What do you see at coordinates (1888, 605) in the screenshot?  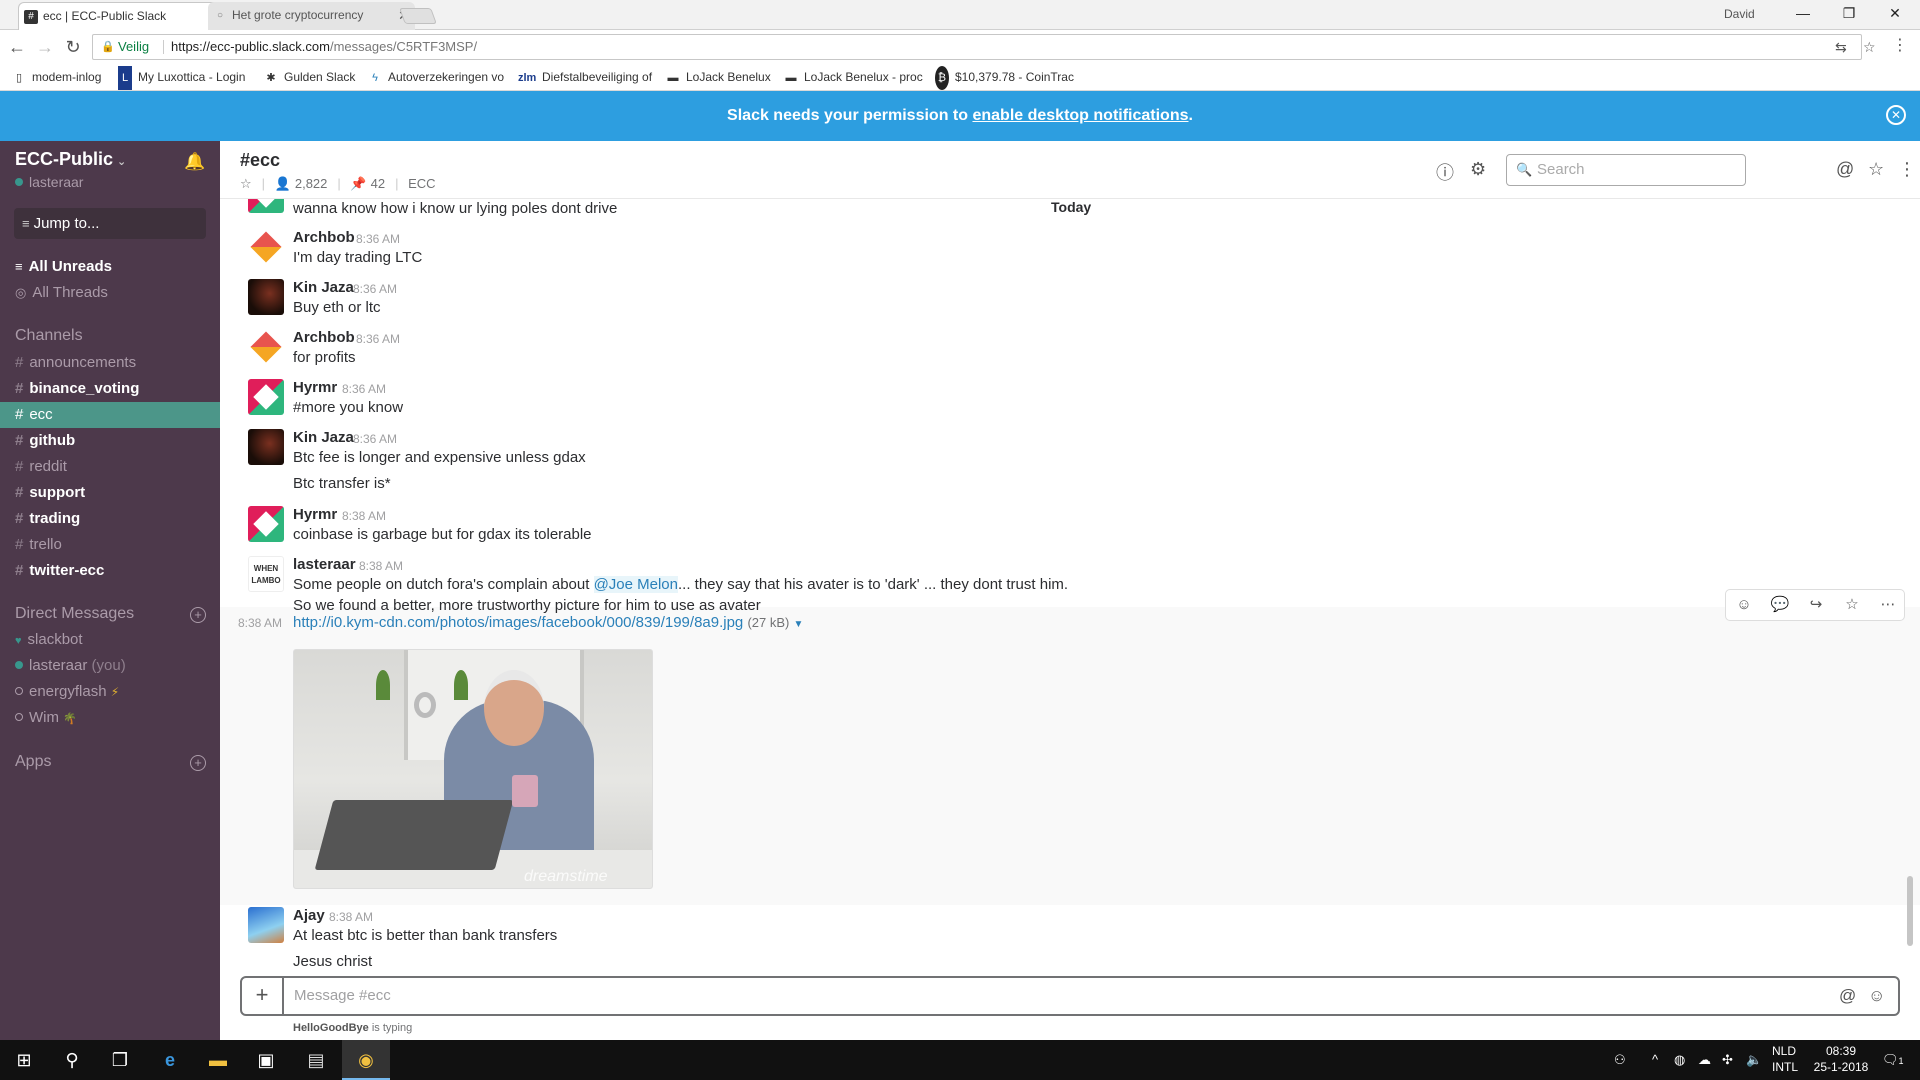 I see `more-actions-icon: ⋯` at bounding box center [1888, 605].